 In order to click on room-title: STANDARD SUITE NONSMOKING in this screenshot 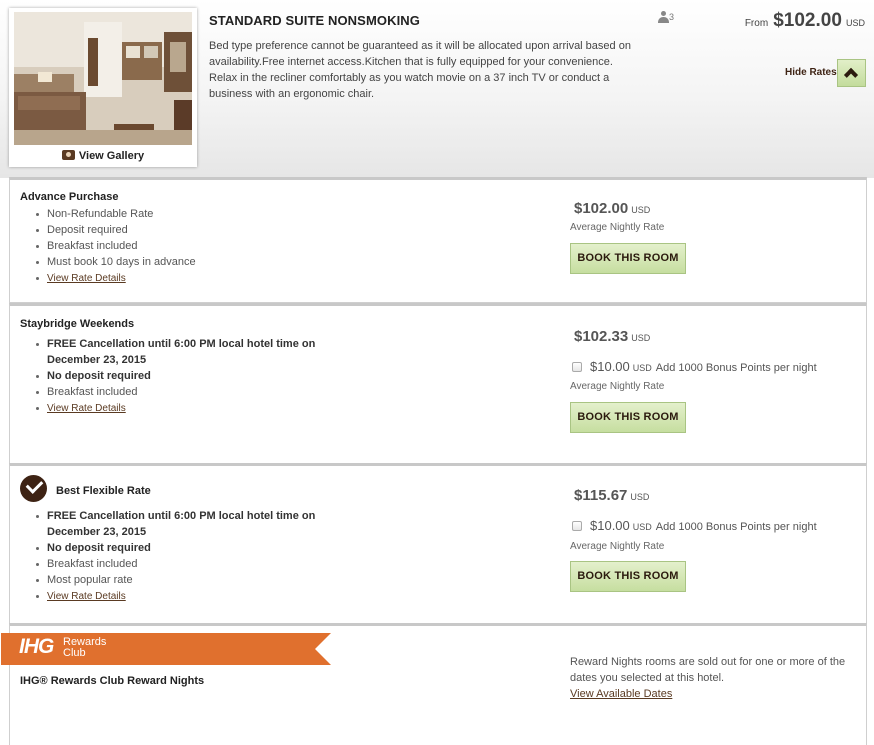, I will do `click(314, 20)`.